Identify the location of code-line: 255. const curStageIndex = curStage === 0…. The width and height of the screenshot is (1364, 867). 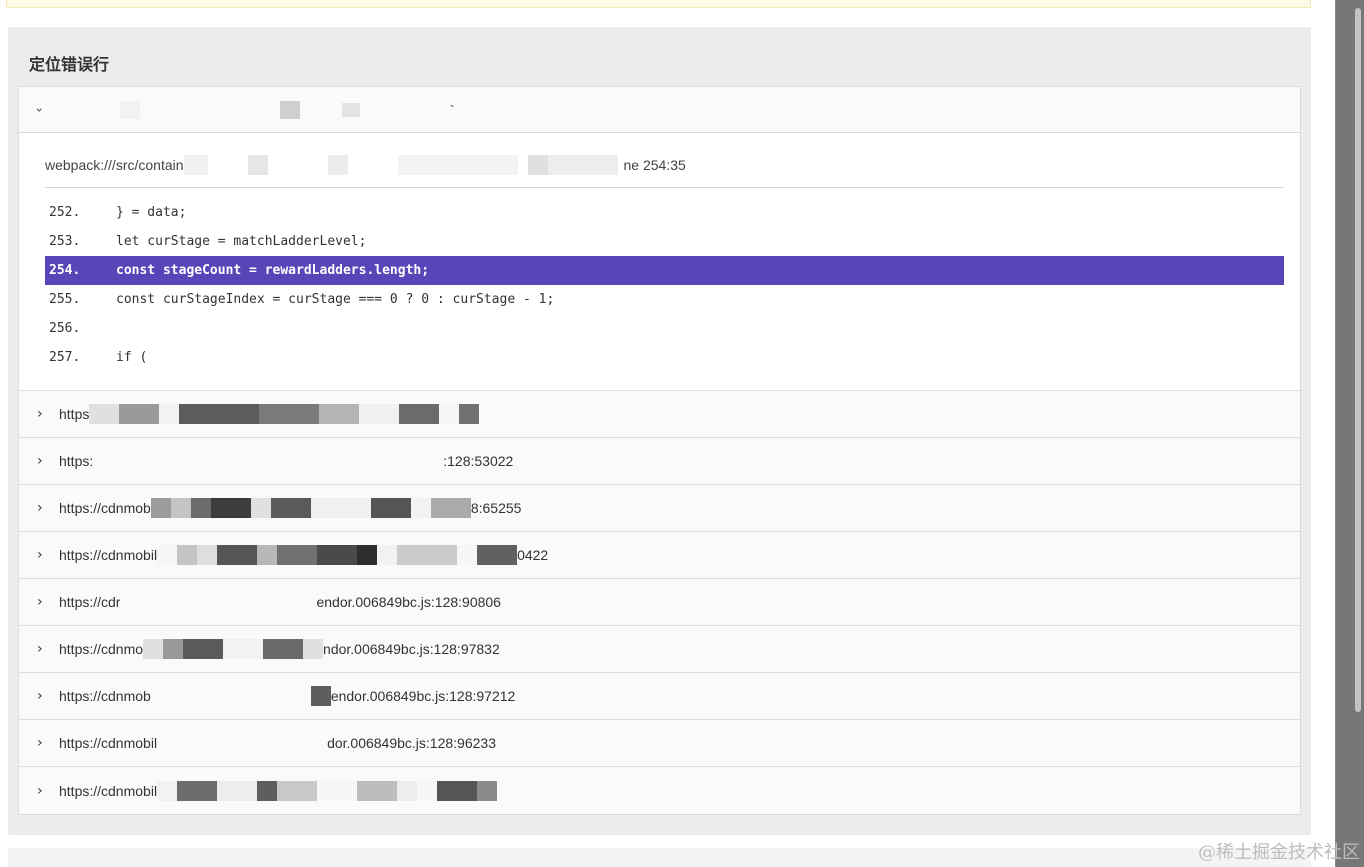
(302, 299).